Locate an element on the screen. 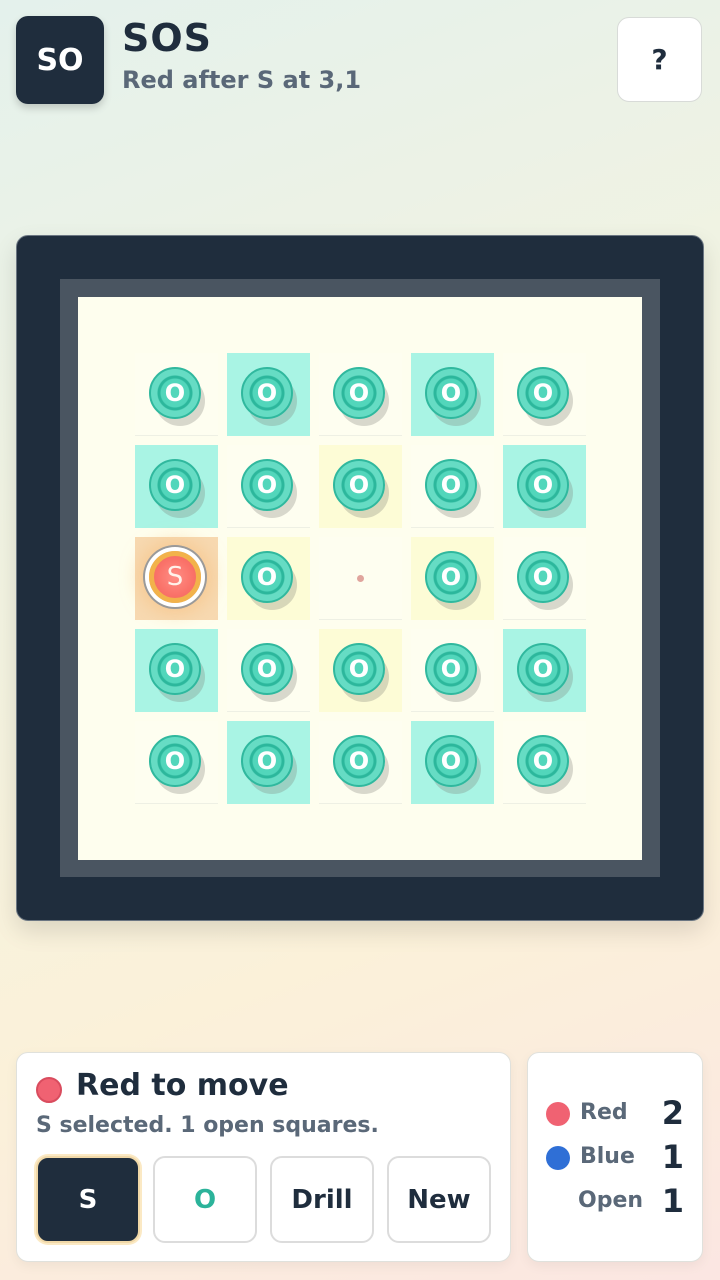 Image resolution: width=720 pixels, height=1280 pixels. app-logo: SO is located at coordinates (60, 60).